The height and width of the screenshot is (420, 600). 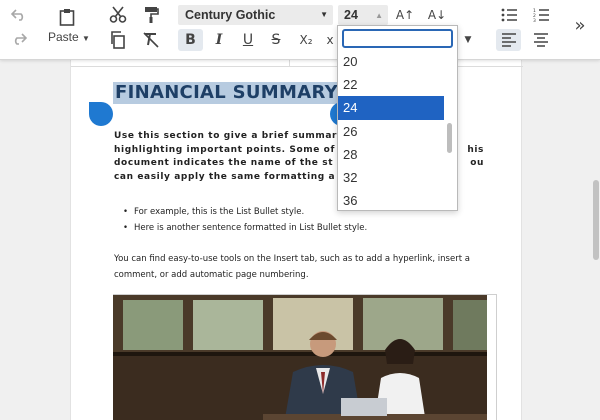 I want to click on subscript-button: X₂, so click(x=306, y=40).